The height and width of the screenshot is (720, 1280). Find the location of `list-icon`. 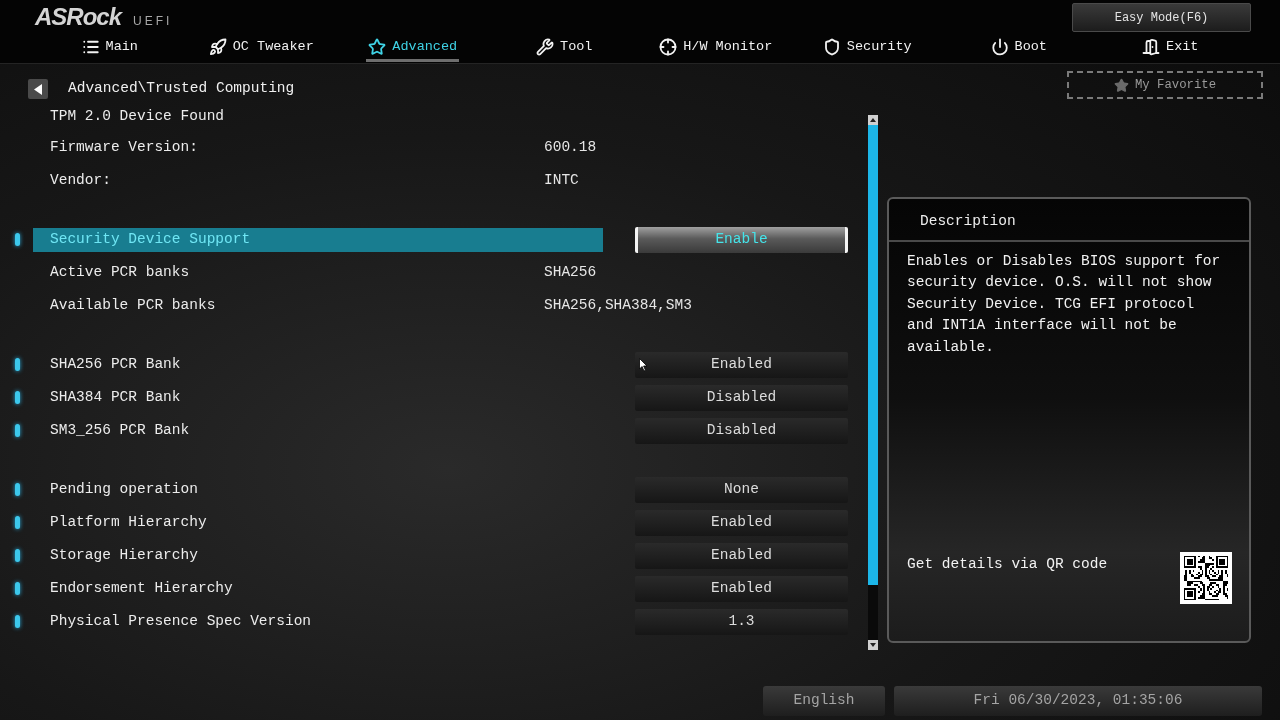

list-icon is located at coordinates (90, 47).